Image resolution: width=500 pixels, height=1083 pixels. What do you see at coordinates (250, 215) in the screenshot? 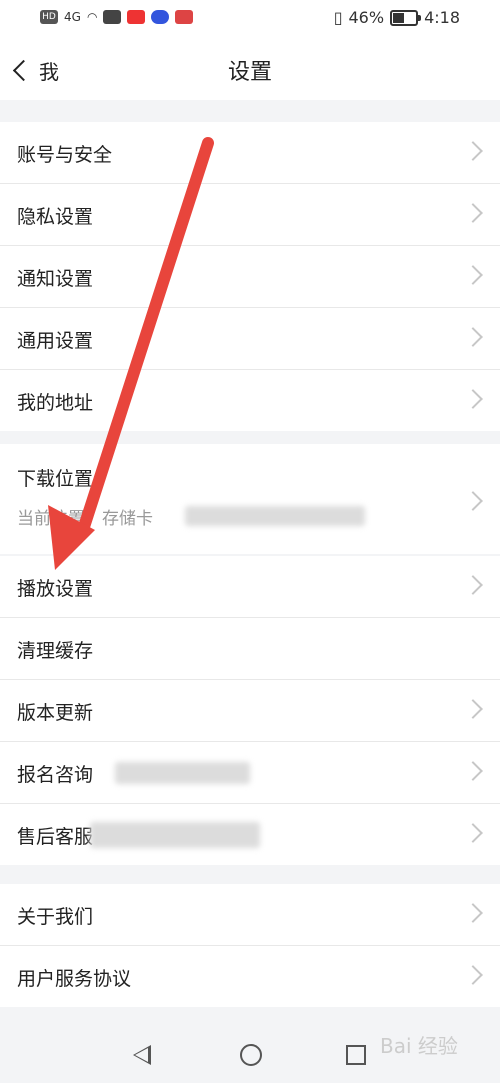
I see `row-privacy: 隐私设置` at bounding box center [250, 215].